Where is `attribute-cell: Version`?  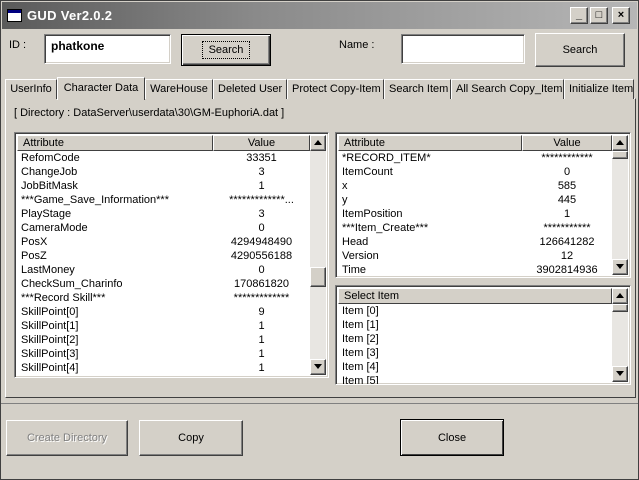 attribute-cell: Version is located at coordinates (360, 256).